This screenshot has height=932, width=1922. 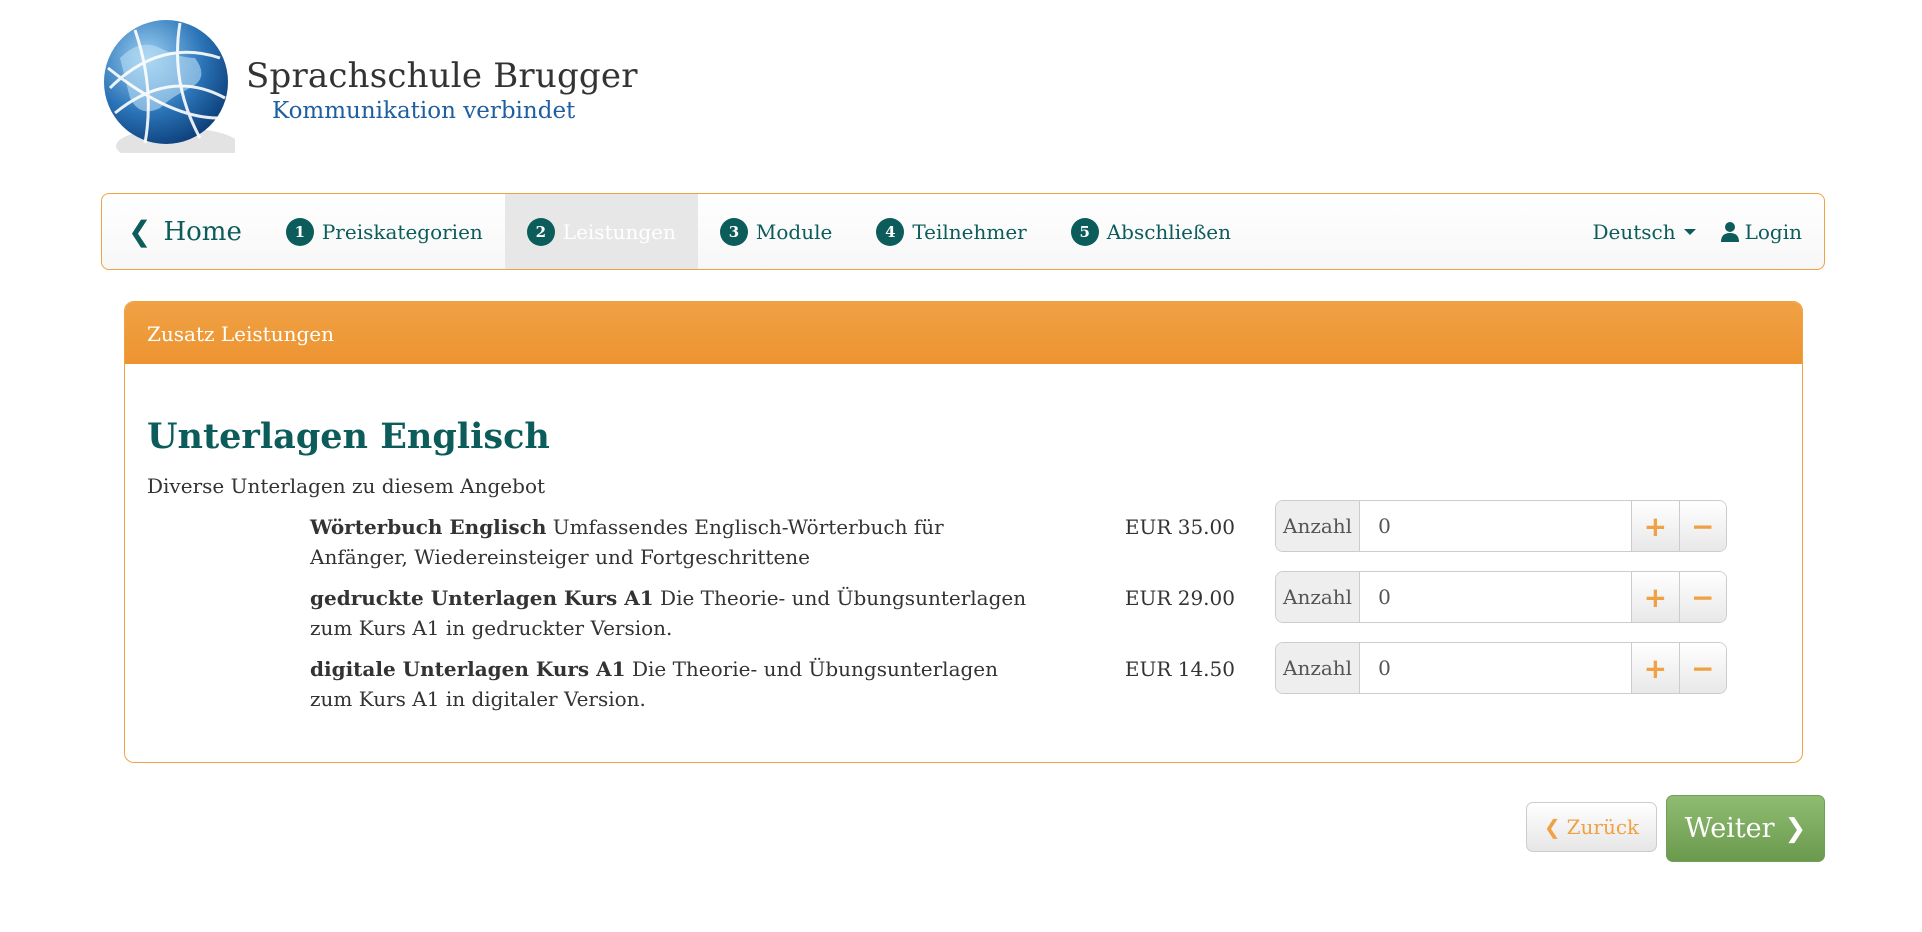 What do you see at coordinates (442, 76) in the screenshot?
I see `brand-name: Sprachschule Brugger` at bounding box center [442, 76].